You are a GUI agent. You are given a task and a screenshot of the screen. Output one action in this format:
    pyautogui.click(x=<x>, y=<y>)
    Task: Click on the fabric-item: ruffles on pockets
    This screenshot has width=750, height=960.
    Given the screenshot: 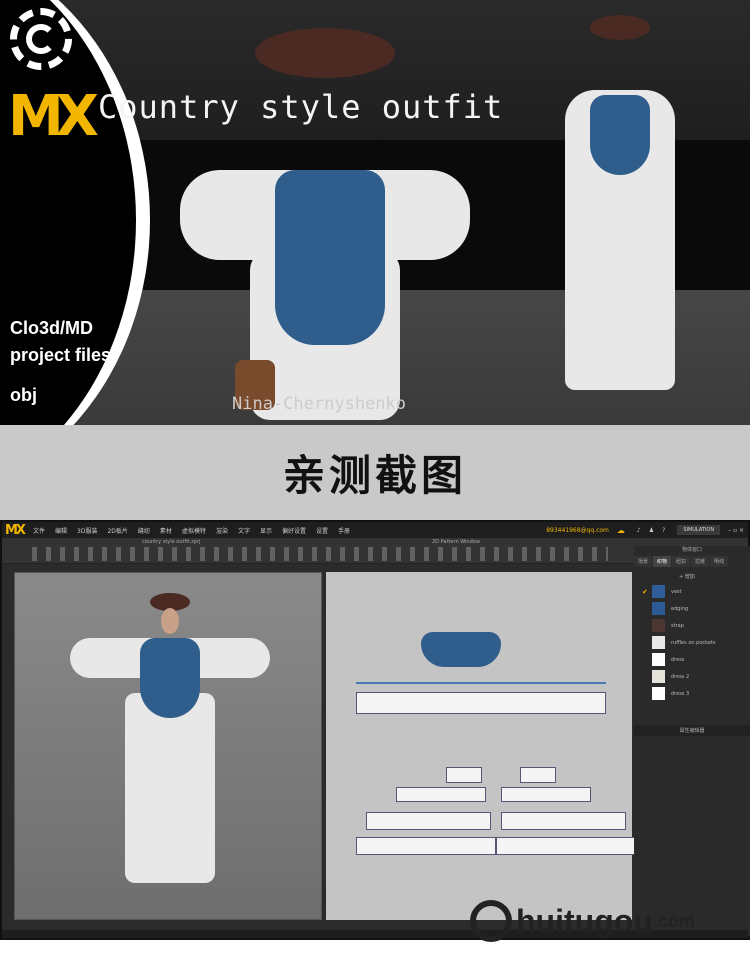 What is the action you would take?
    pyautogui.click(x=692, y=642)
    